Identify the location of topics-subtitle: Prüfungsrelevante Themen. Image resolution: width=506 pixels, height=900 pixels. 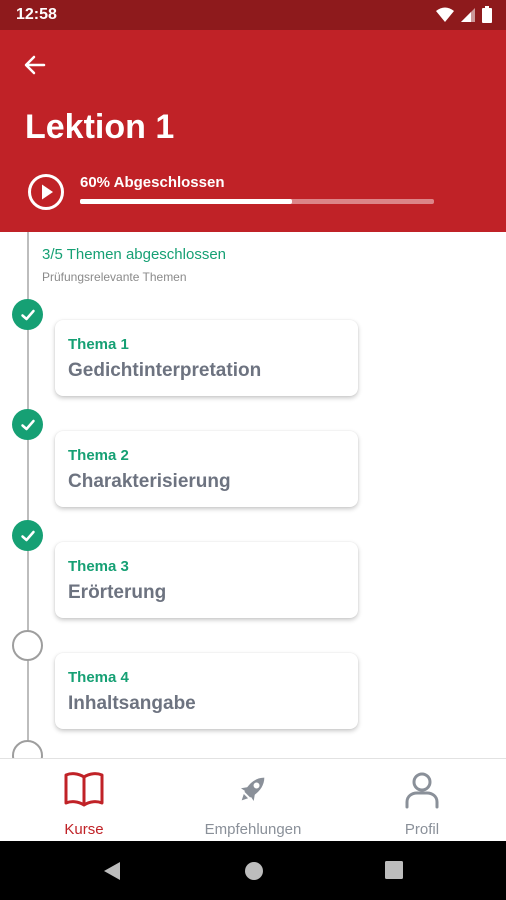
(114, 277).